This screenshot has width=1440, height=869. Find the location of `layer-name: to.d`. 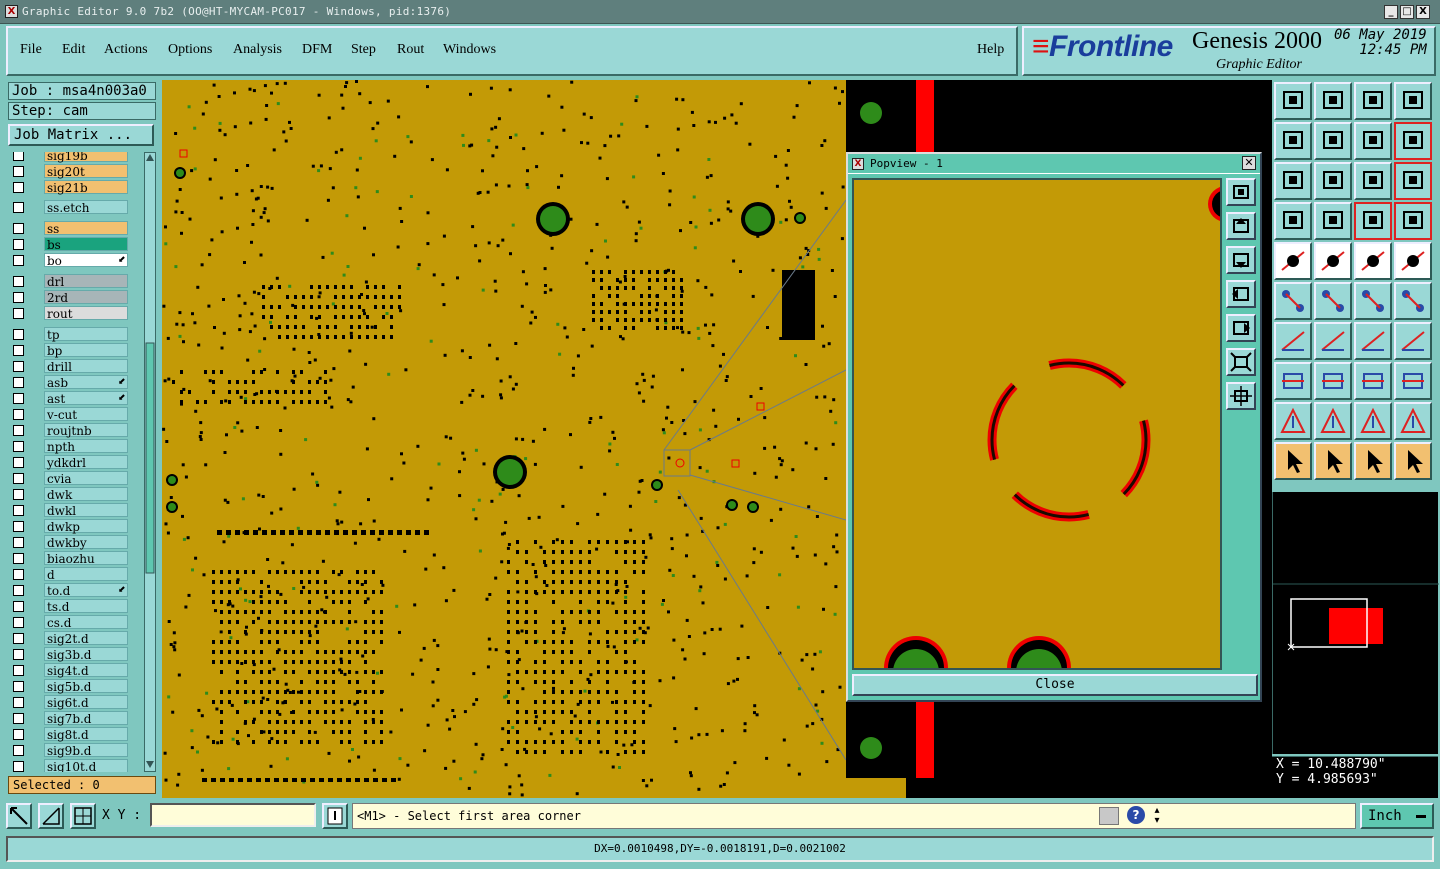

layer-name: to.d is located at coordinates (86, 590).